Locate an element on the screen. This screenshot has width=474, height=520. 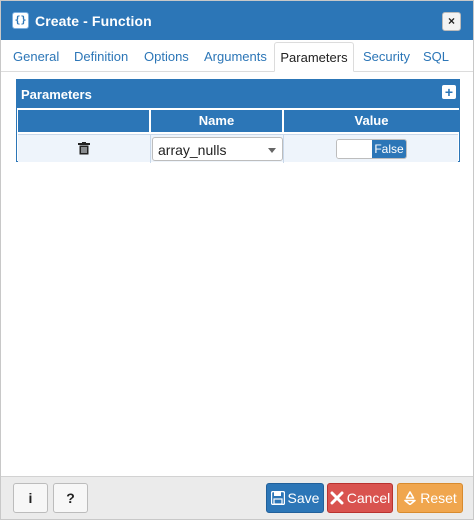
tab-general: General is located at coordinates (36, 57).